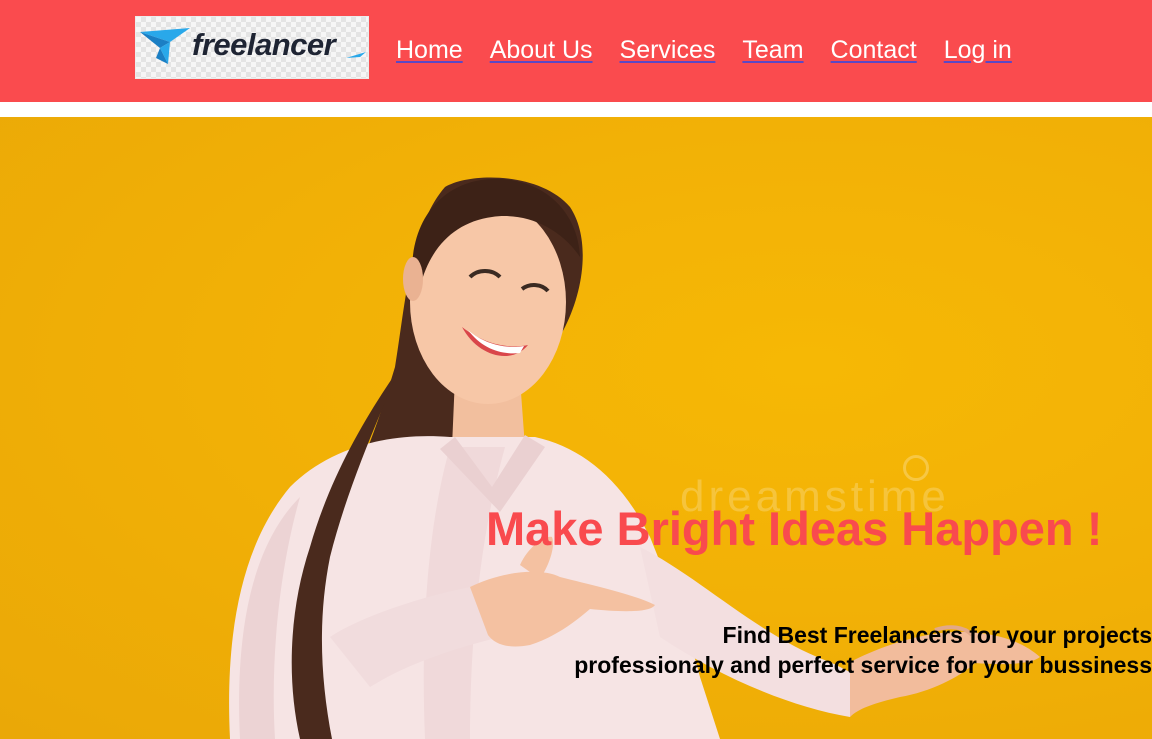 The height and width of the screenshot is (739, 1152). Describe the element at coordinates (541, 50) in the screenshot. I see `nav-about-link: About Us` at that location.